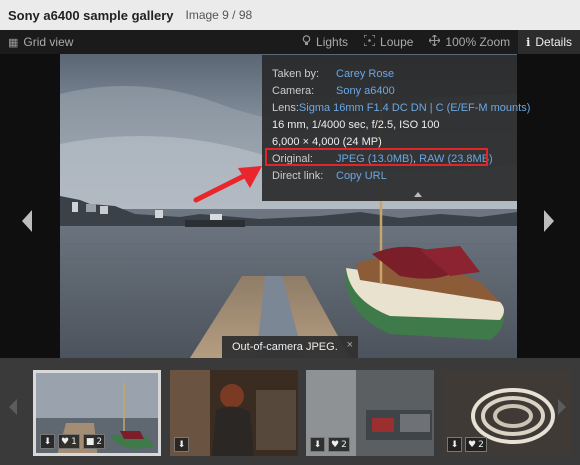  I want to click on grid-icon: ▦, so click(13, 42).